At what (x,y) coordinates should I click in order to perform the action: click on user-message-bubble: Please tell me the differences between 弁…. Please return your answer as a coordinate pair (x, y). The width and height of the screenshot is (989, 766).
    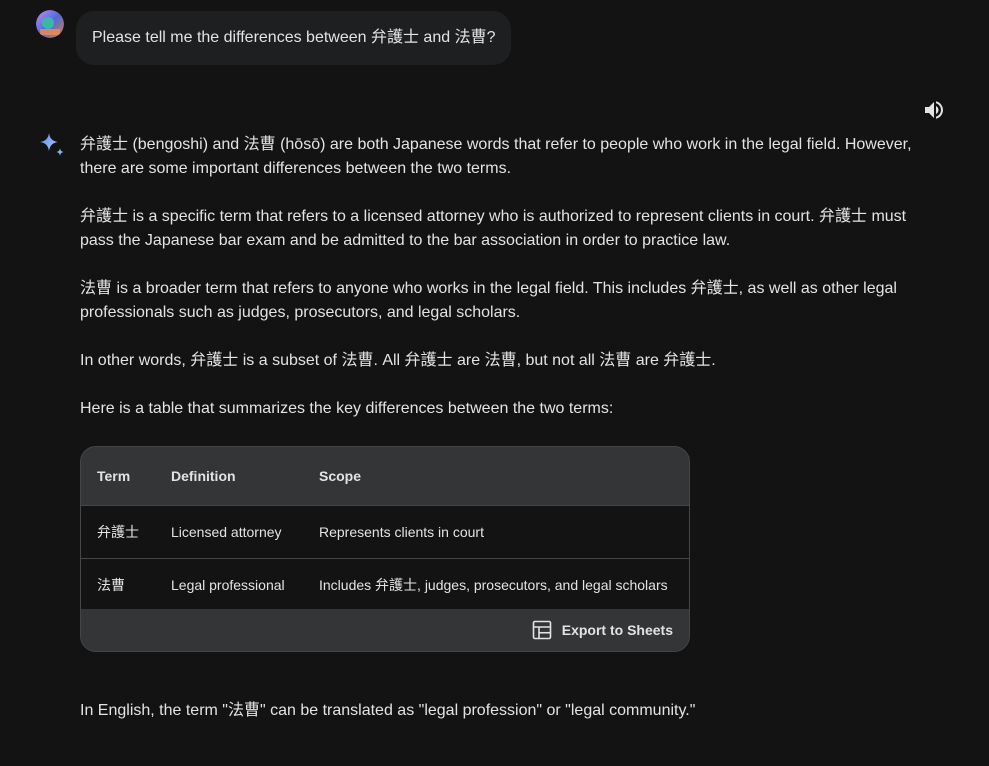
    Looking at the image, I should click on (294, 38).